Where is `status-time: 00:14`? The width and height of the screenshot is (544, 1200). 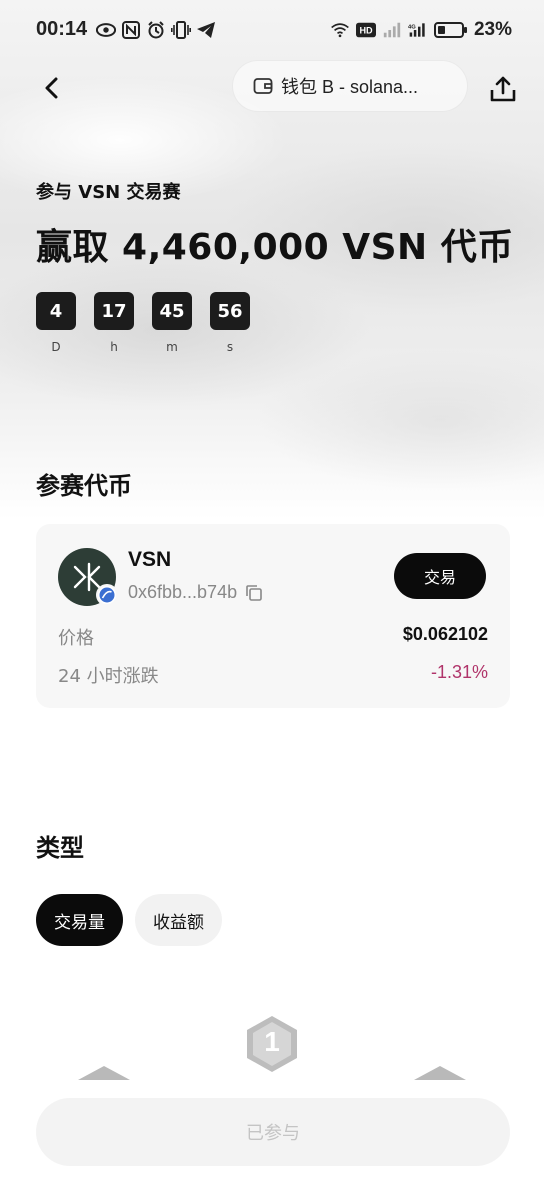 status-time: 00:14 is located at coordinates (62, 29).